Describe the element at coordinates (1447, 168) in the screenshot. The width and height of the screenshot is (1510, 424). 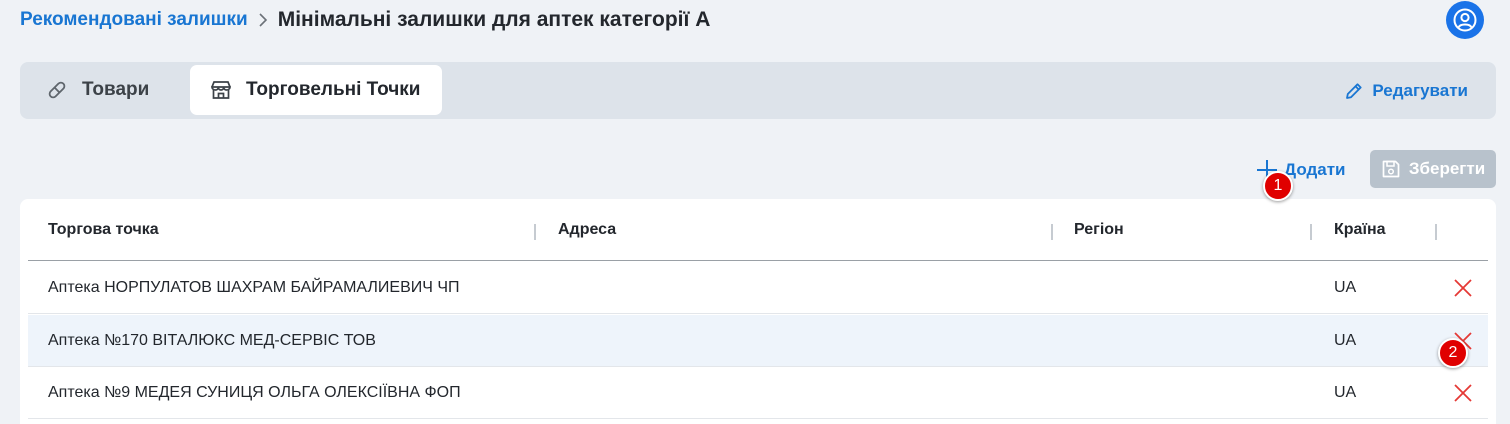
I see `save-button-label: Зберегти` at that location.